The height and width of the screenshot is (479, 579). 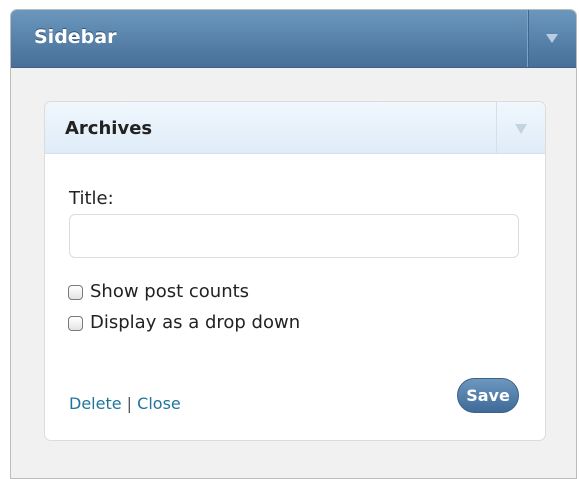 I want to click on sidebar-header: Sidebar, so click(x=293, y=39).